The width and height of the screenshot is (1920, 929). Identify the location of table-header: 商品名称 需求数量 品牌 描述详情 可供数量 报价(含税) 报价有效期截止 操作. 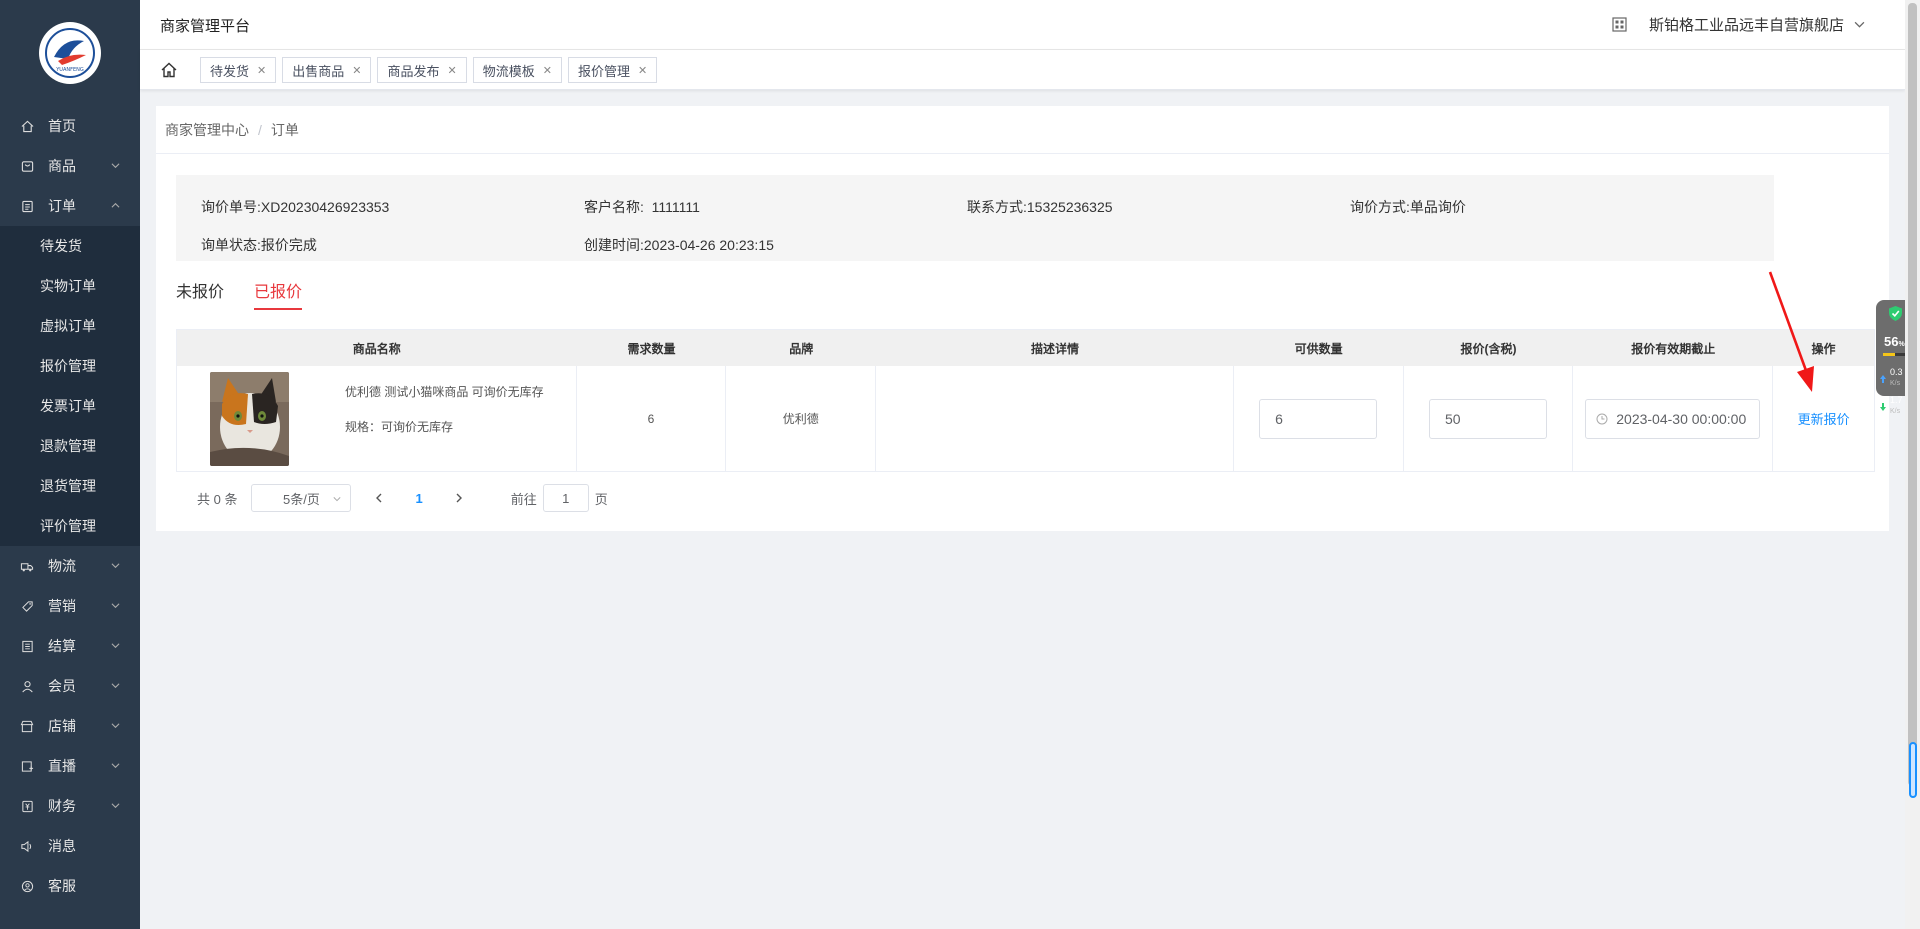
(1025, 348).